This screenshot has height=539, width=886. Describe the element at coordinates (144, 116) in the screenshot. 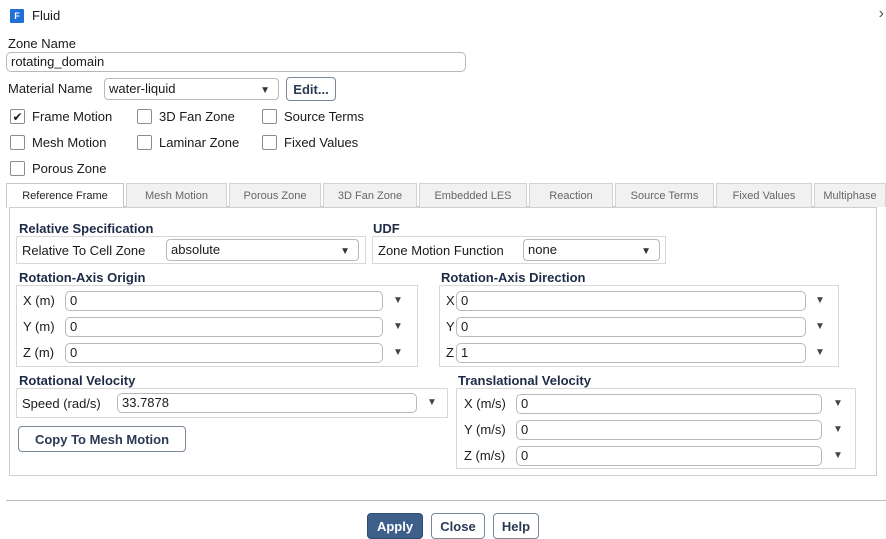

I see `fan-zone-3d-checkbox` at that location.